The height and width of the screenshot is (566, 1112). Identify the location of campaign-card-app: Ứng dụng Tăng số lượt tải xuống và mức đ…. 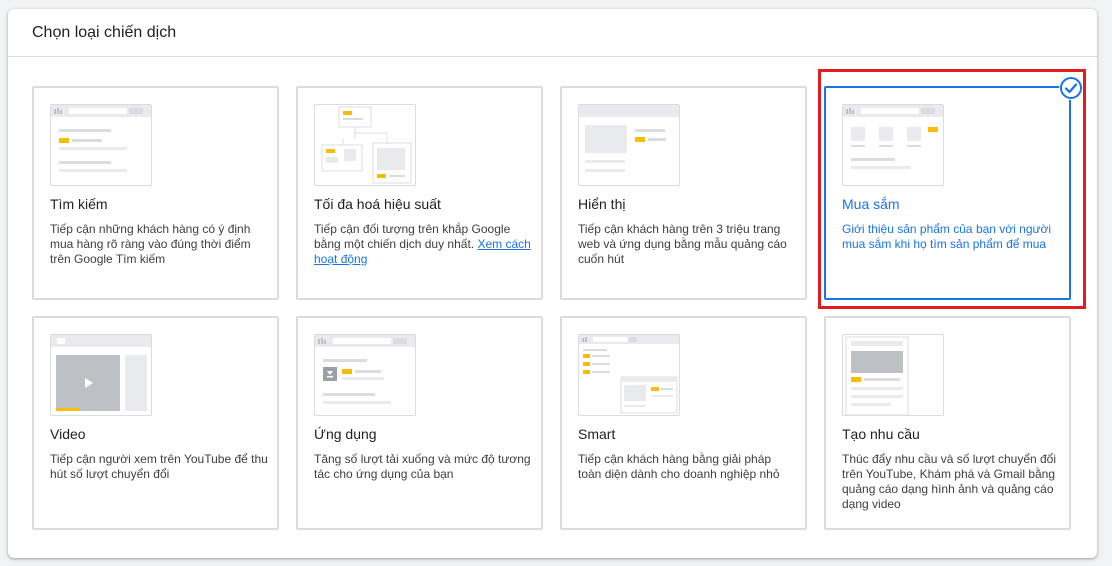
(419, 423).